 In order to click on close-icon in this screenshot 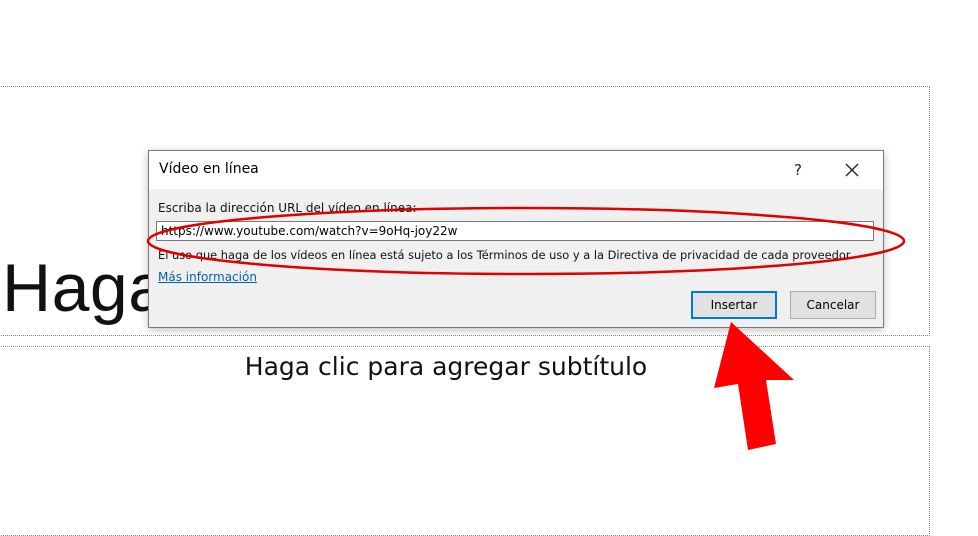, I will do `click(852, 170)`.